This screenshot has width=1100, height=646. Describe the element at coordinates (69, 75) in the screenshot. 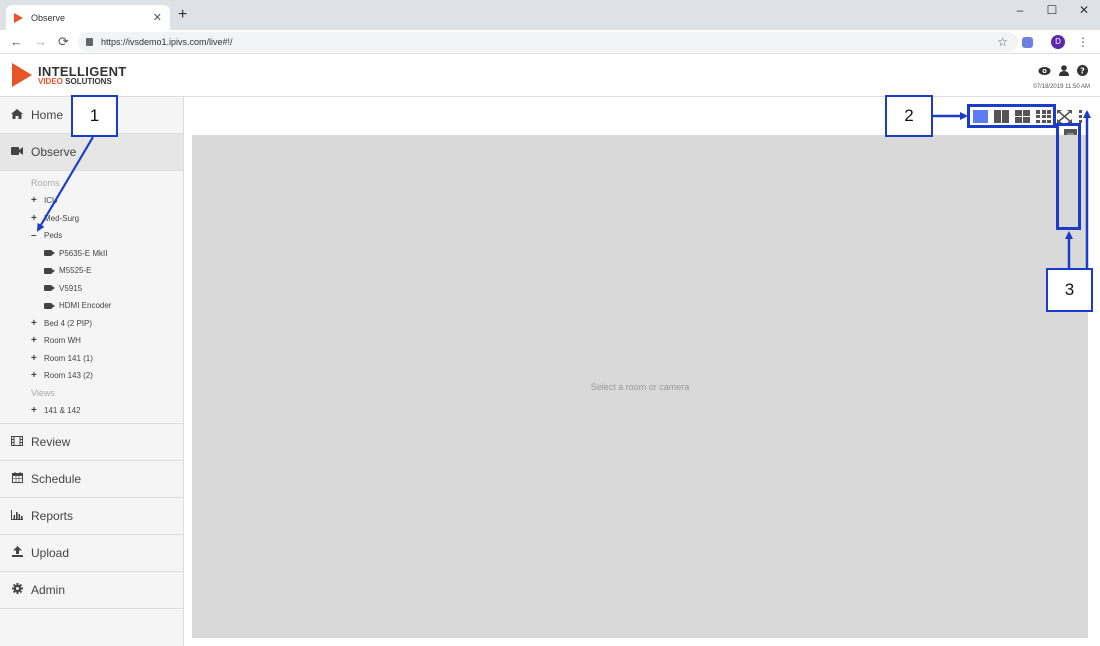

I see `ivs-logo: INTELLIGENT VIDEO SOLUTIONS` at that location.